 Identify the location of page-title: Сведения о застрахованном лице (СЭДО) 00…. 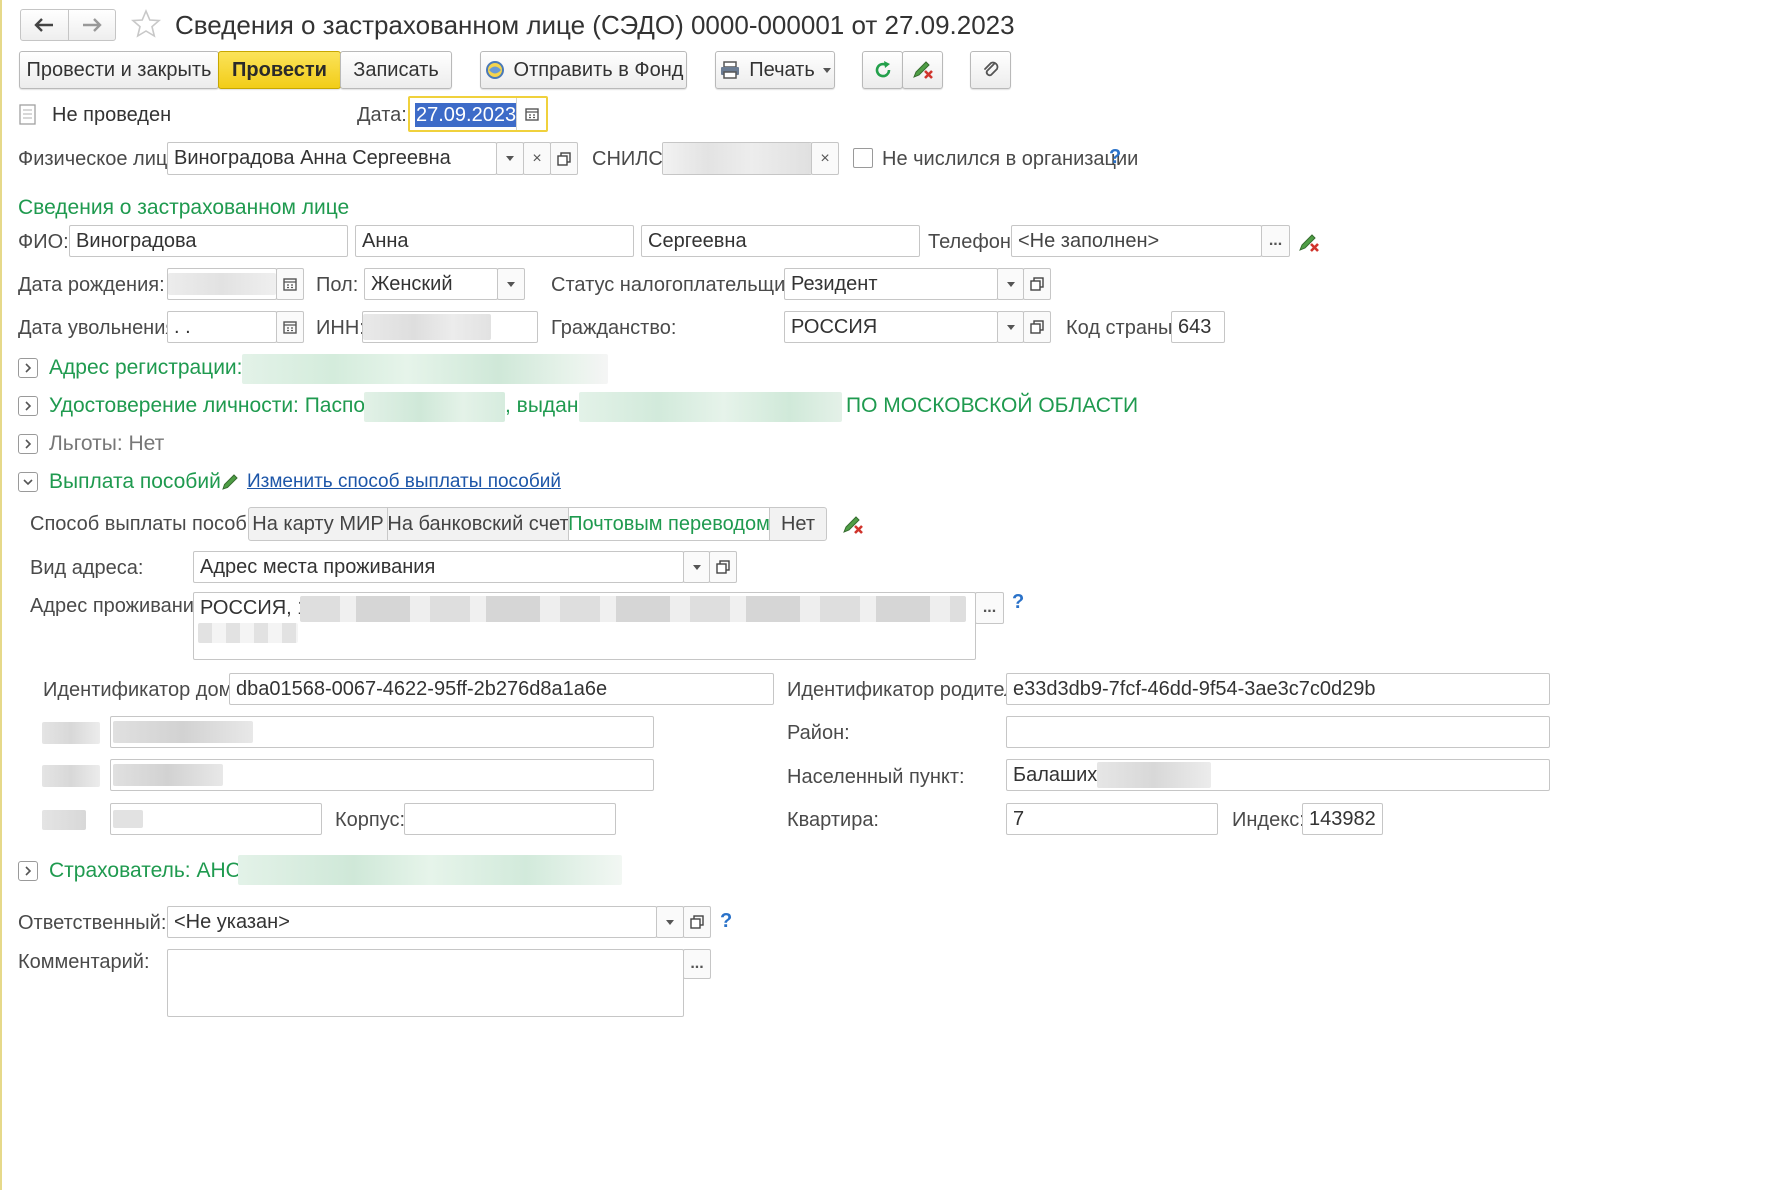
(595, 25).